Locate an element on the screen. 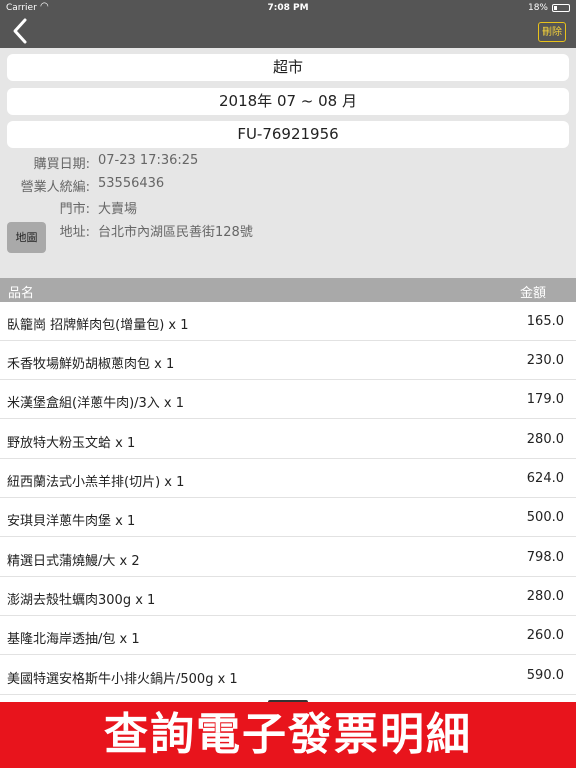 Image resolution: width=576 pixels, height=768 pixels. table-row: 紐西蘭法式小羔羊排(切片) x 1 624.0 is located at coordinates (288, 478).